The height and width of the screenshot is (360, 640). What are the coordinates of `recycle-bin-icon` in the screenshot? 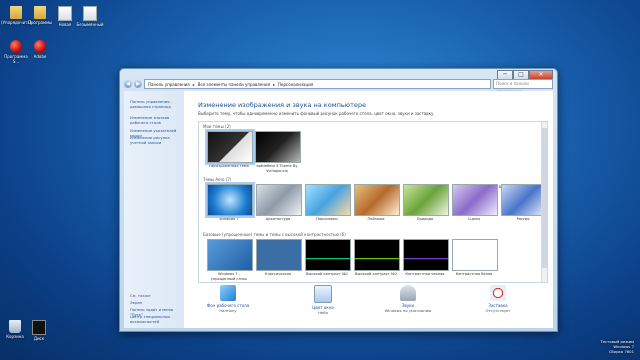 It's located at (15, 326).